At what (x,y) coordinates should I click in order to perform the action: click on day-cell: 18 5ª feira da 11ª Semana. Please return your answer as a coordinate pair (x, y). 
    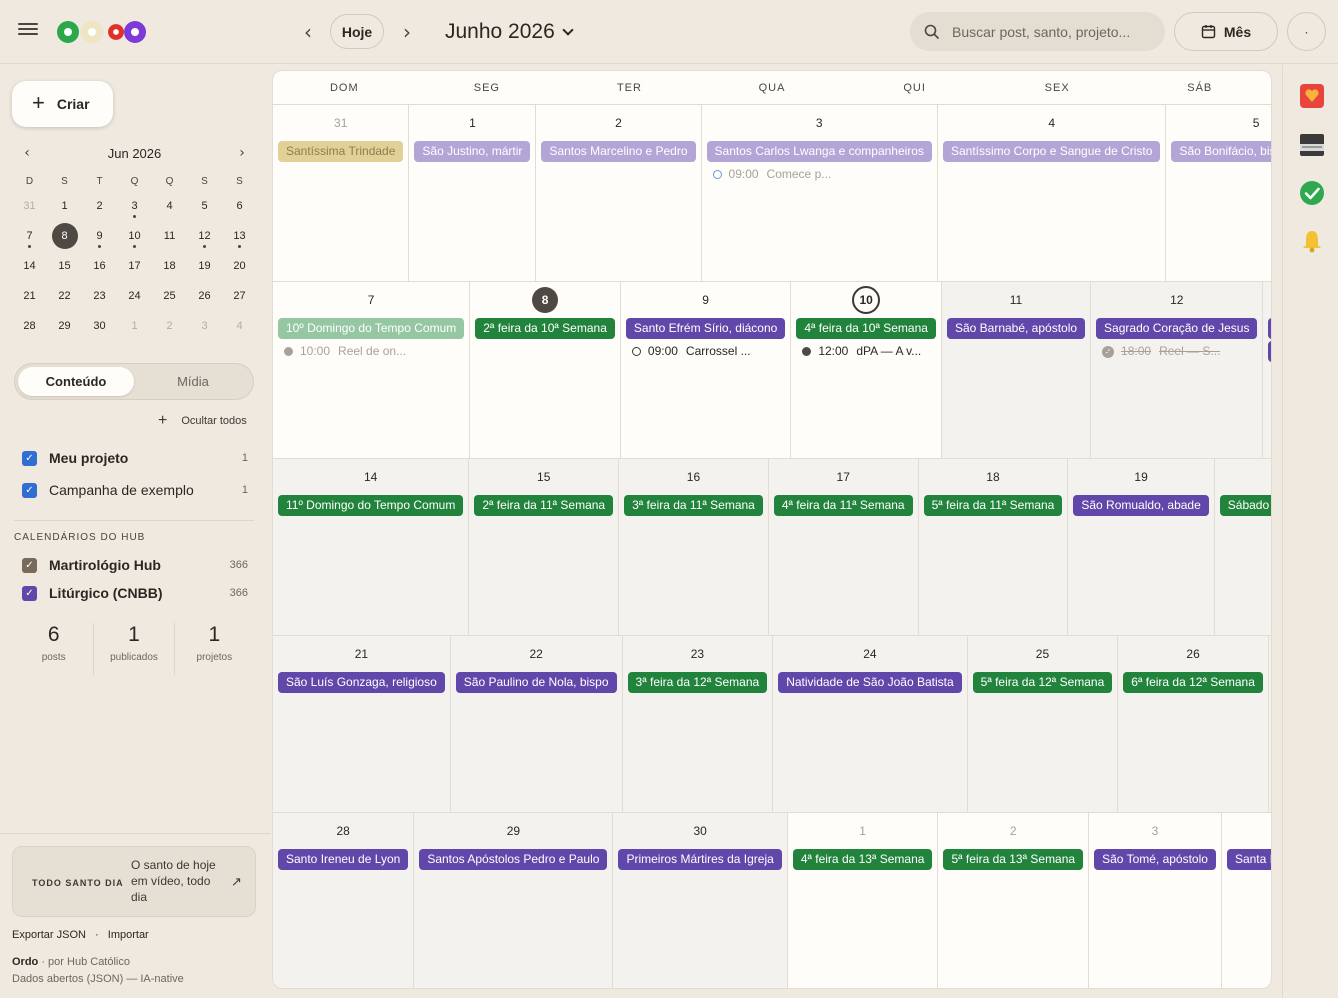
    Looking at the image, I should click on (993, 547).